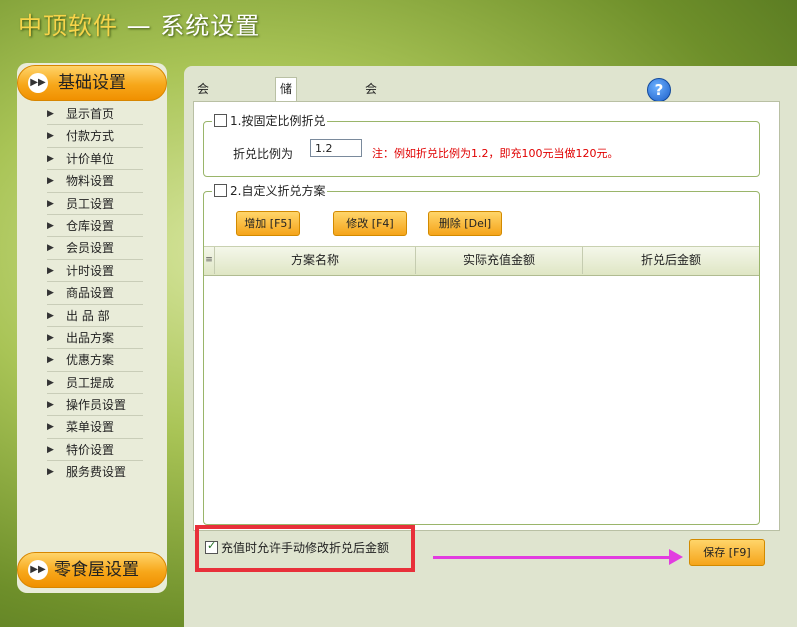  I want to click on group-basic-label: 基础设置, so click(92, 83).